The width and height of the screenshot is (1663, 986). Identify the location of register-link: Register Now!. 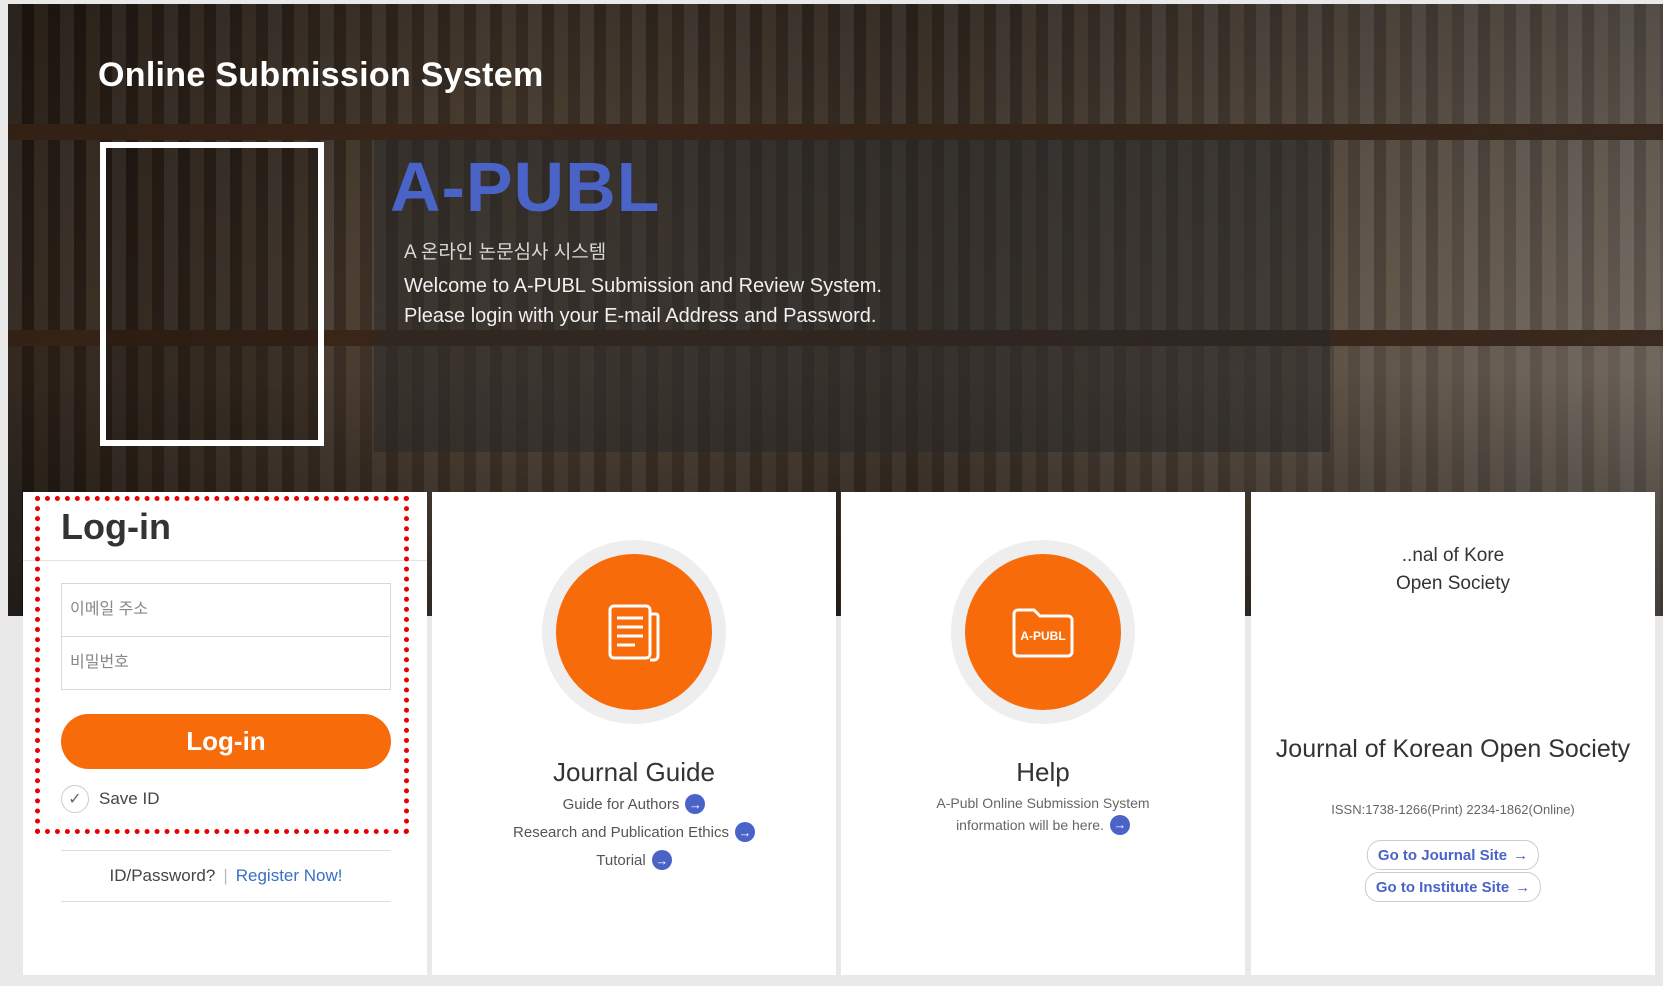
(289, 876).